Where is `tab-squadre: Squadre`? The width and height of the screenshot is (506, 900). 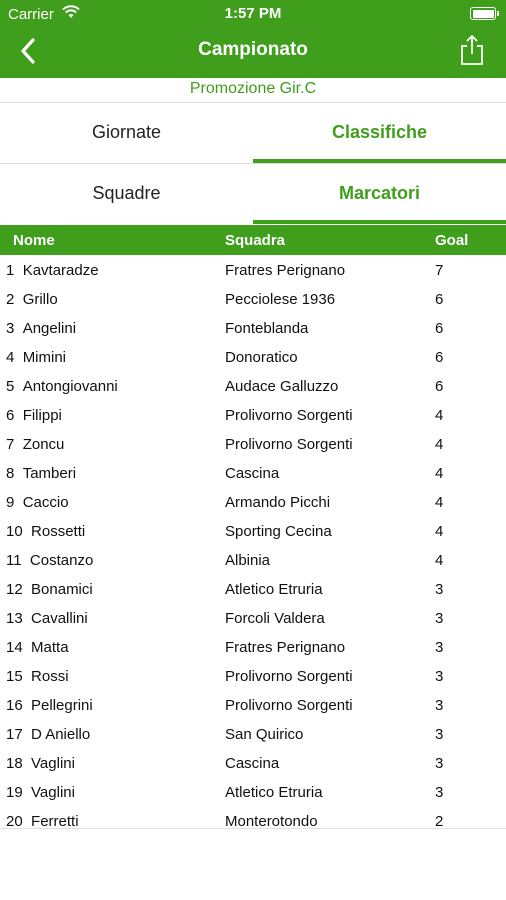
tab-squadre: Squadre is located at coordinates (126, 194).